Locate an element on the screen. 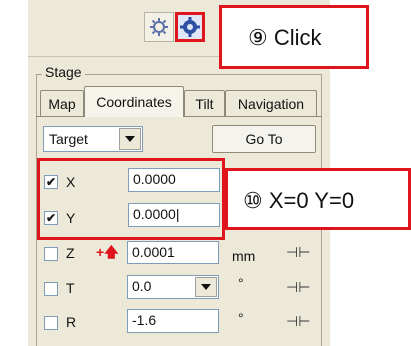 The width and height of the screenshot is (411, 346). target-select-value: Target is located at coordinates (68, 139).